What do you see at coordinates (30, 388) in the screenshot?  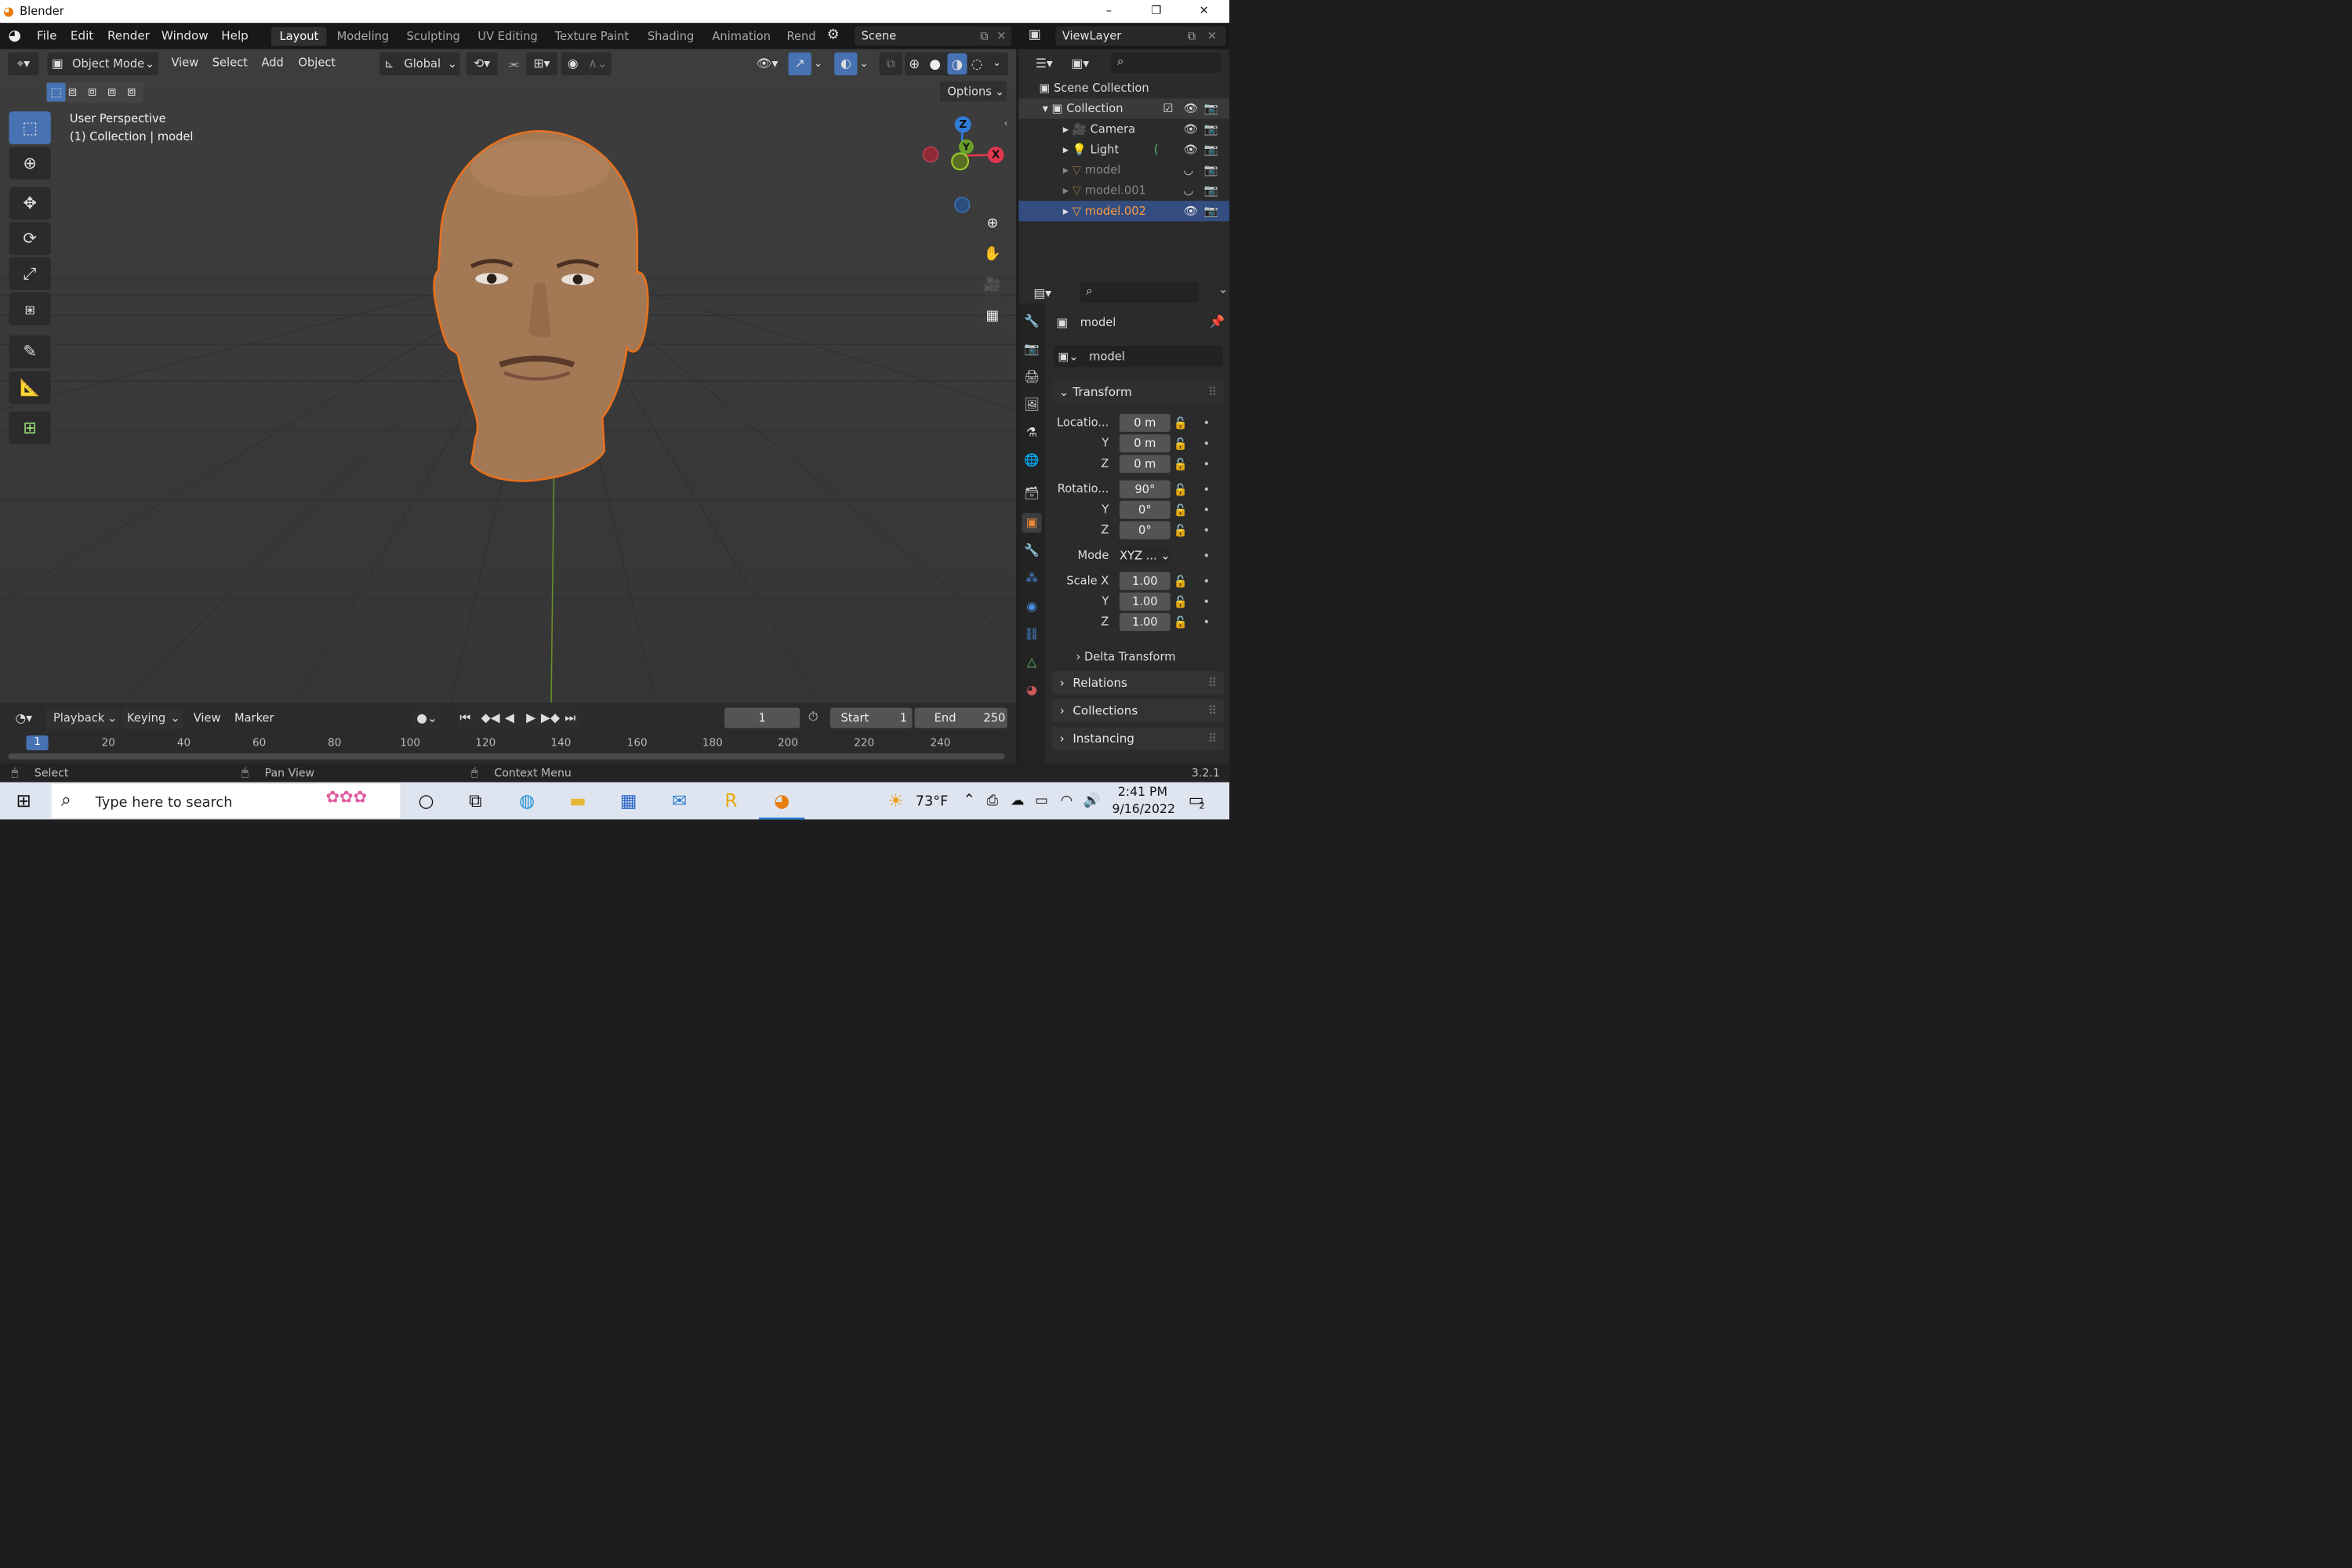 I see `measure-tool: 📐` at bounding box center [30, 388].